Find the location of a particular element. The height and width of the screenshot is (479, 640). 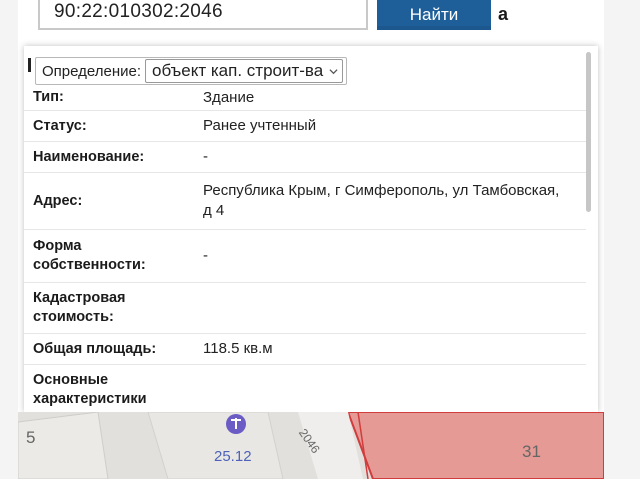

chevron-down-icon is located at coordinates (333, 71).